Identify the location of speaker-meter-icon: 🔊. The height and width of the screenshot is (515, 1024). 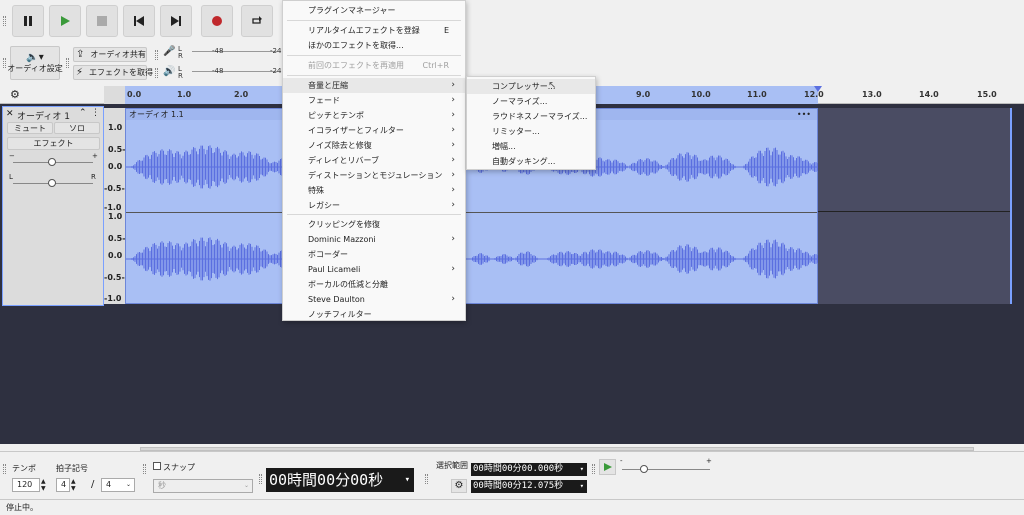
(169, 71).